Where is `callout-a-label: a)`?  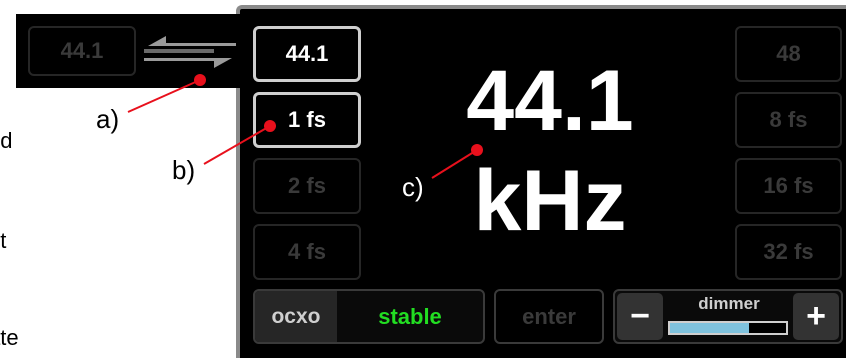
callout-a-label: a) is located at coordinates (108, 119).